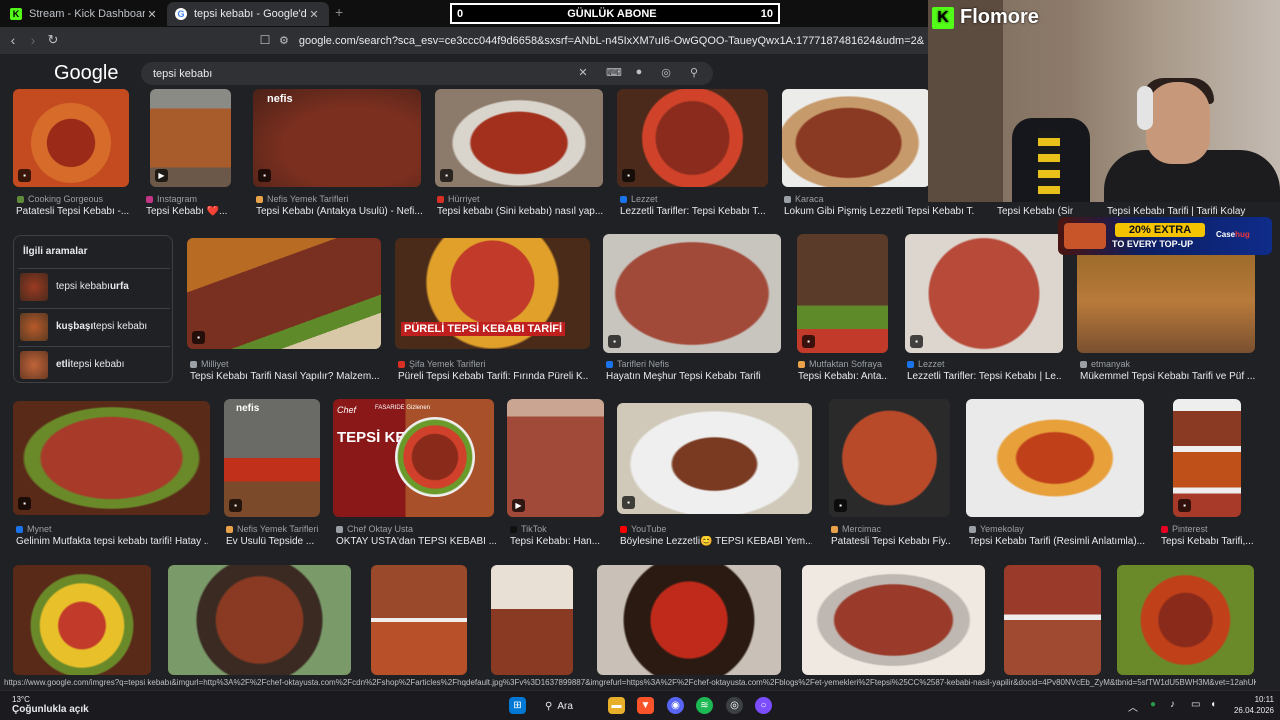 The width and height of the screenshot is (1280, 720). What do you see at coordinates (704, 705) in the screenshot?
I see `spotify-icon: ≋` at bounding box center [704, 705].